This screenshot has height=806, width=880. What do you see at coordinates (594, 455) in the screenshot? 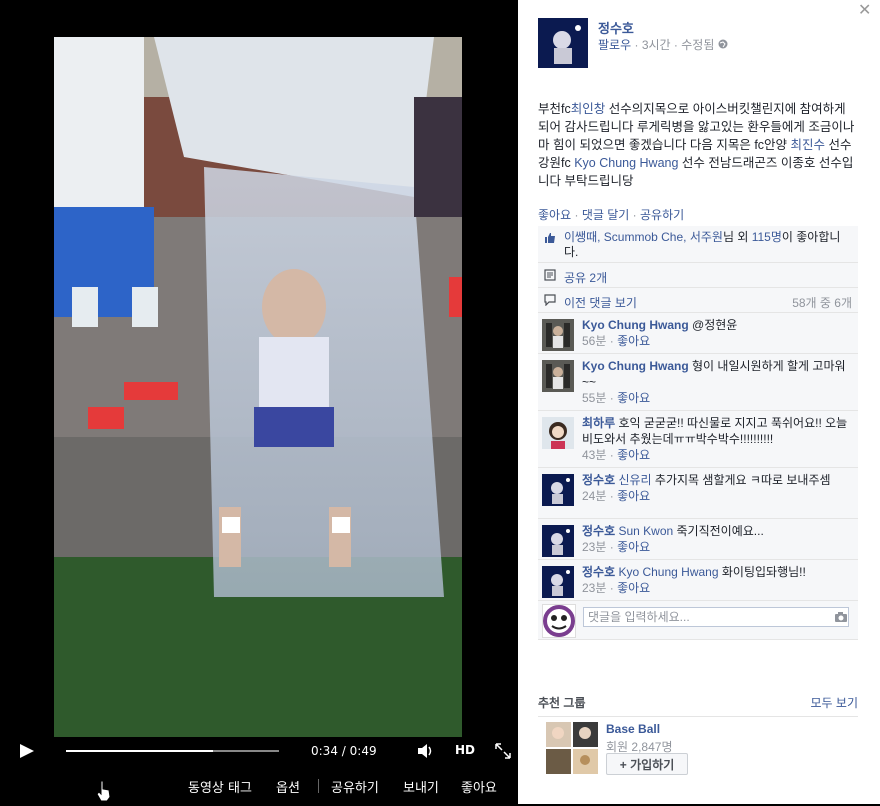
I see `comment-time: 43분` at bounding box center [594, 455].